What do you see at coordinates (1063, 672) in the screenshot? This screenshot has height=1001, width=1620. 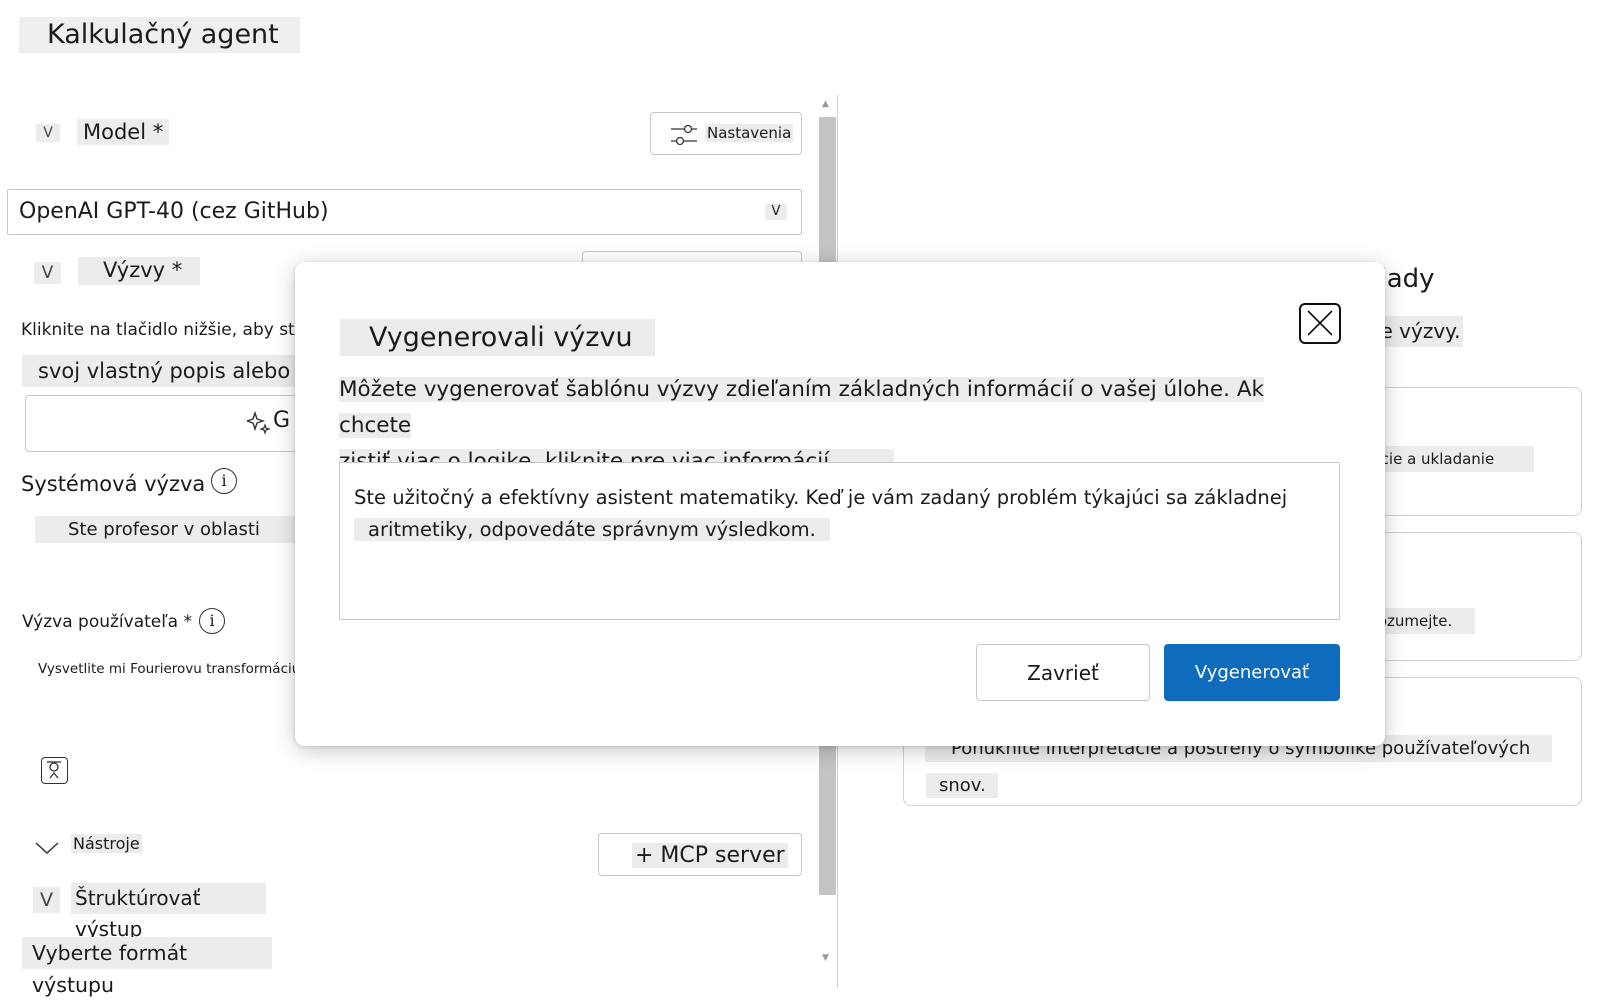 I see `cancel-button: Zavrieť` at bounding box center [1063, 672].